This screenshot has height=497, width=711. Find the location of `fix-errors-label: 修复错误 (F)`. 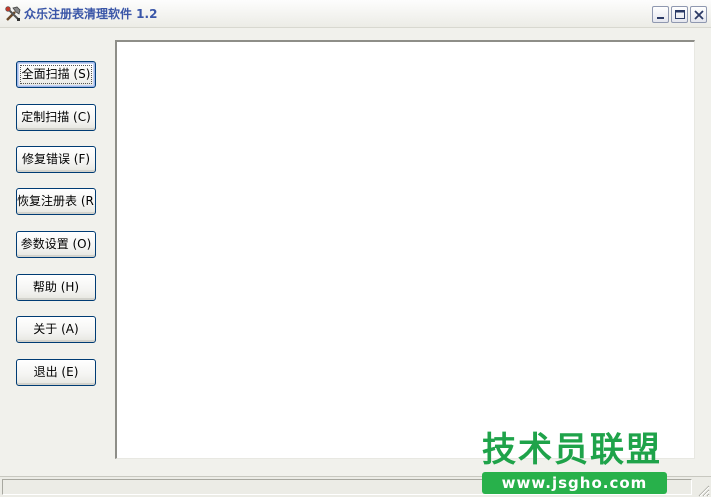

fix-errors-label: 修复错误 (F) is located at coordinates (56, 159).